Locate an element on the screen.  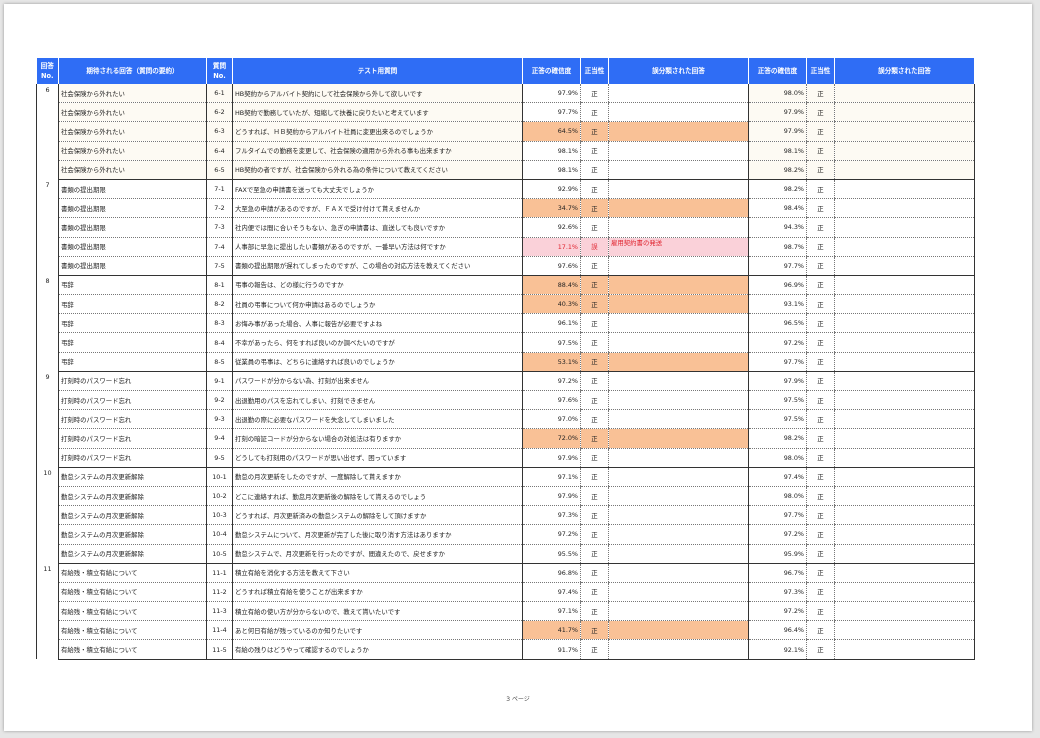
question-cell: 勤怠の月次更新をしたのですが、一度解除して貰えますか is located at coordinates (377, 477).